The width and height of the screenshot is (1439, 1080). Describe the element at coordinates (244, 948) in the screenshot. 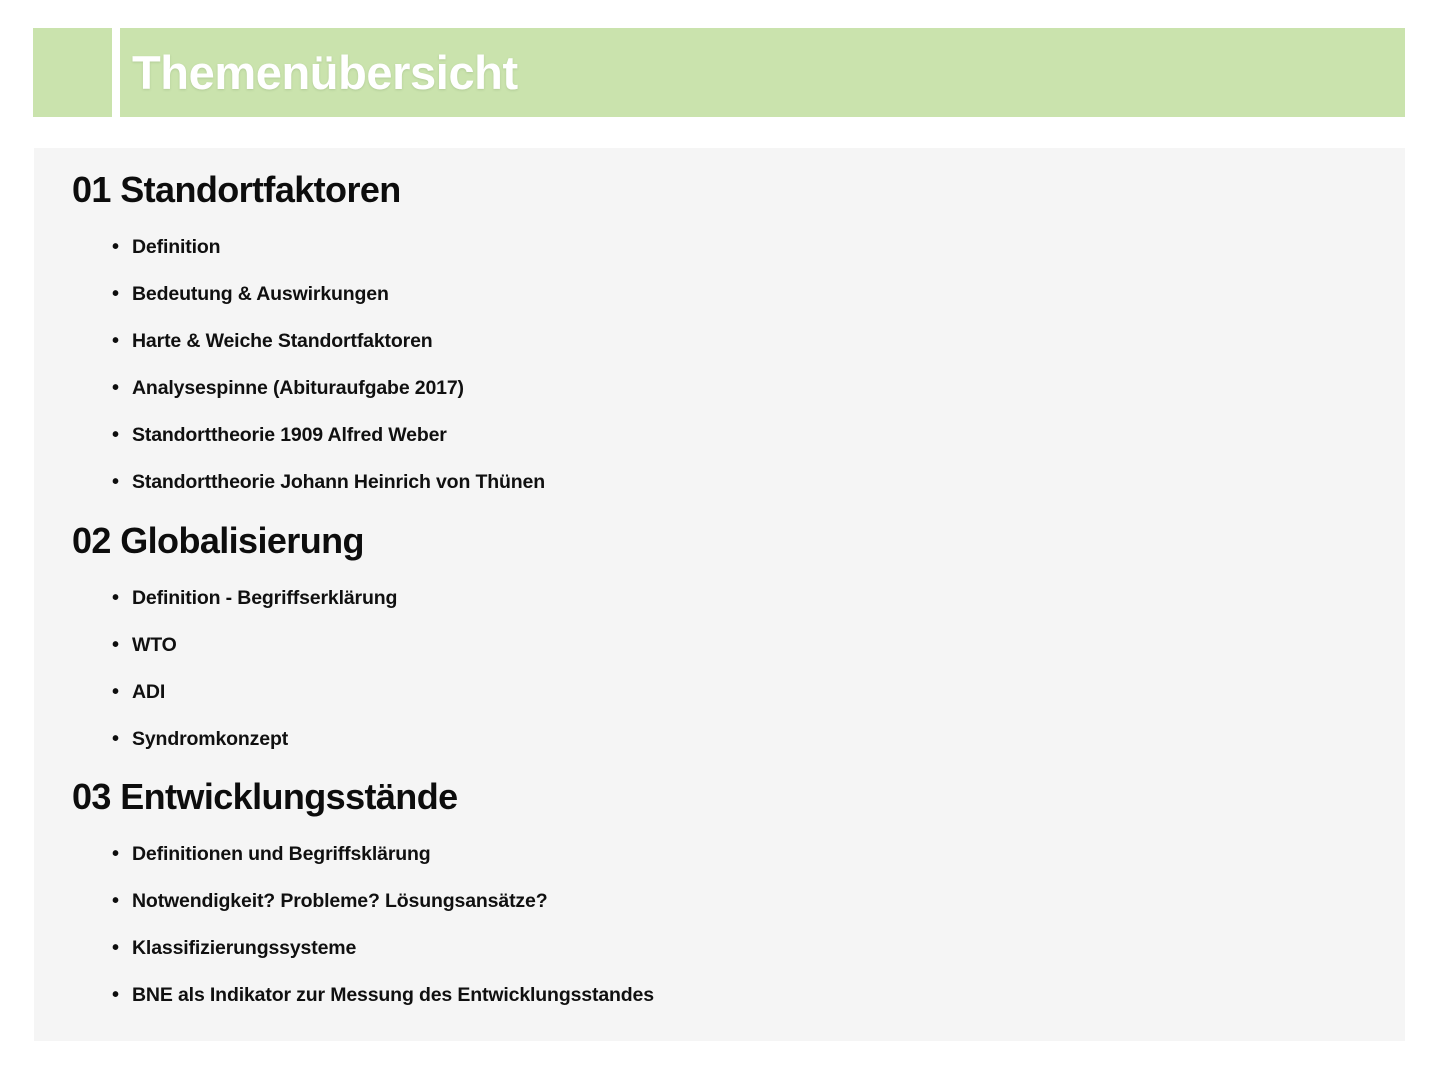

I see `list-item-label: Klassifizierungssysteme` at that location.